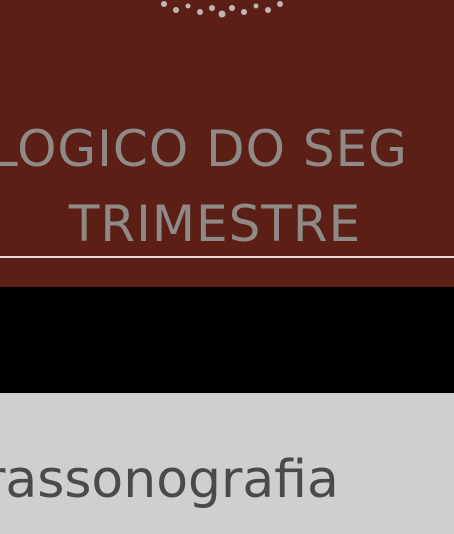  I want to click on banner-title-line2: TRIMESTRE, so click(215, 224).